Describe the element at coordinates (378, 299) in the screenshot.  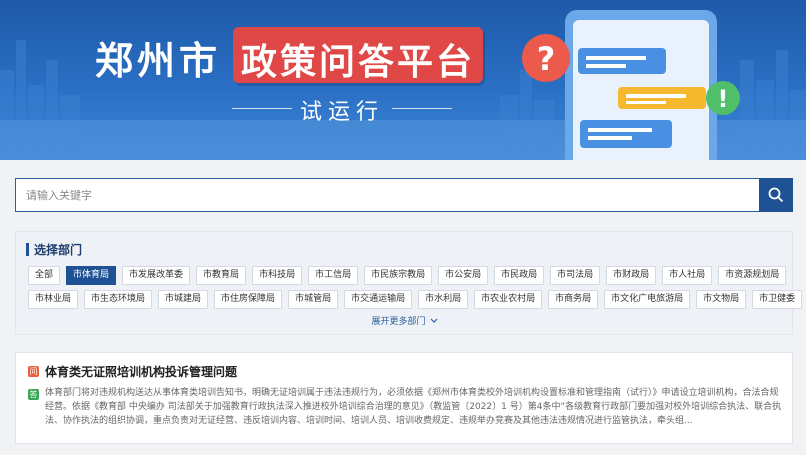
I see `department-chip: 市交通运输局` at that location.